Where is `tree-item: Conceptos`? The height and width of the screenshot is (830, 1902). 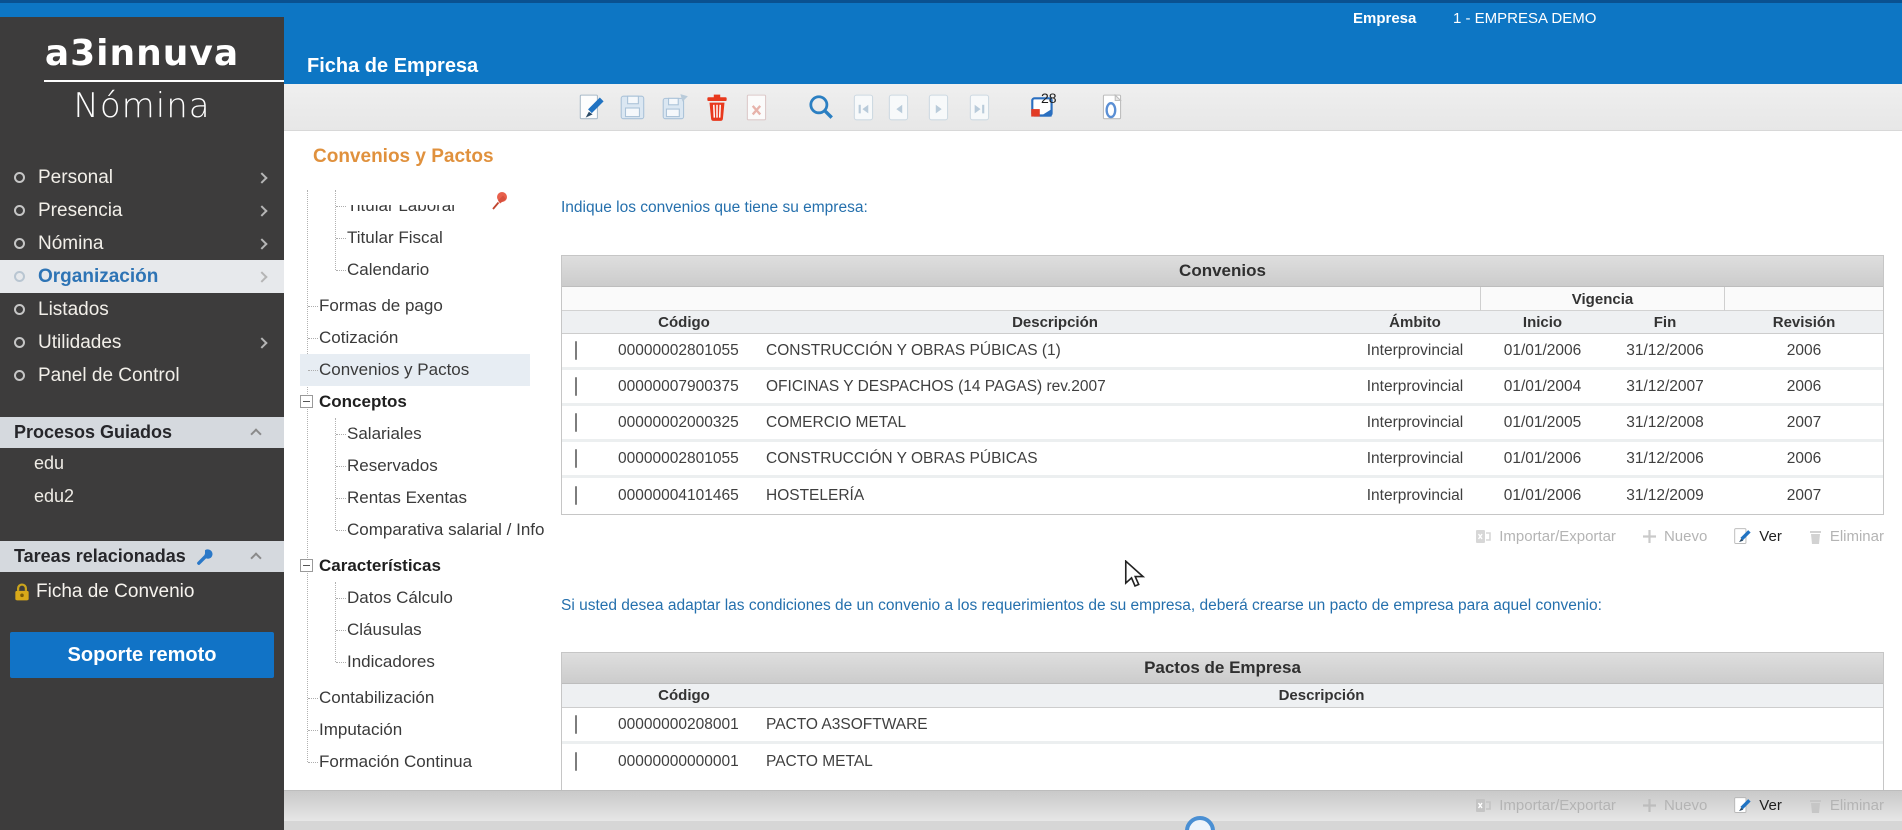 tree-item: Conceptos is located at coordinates (415, 402).